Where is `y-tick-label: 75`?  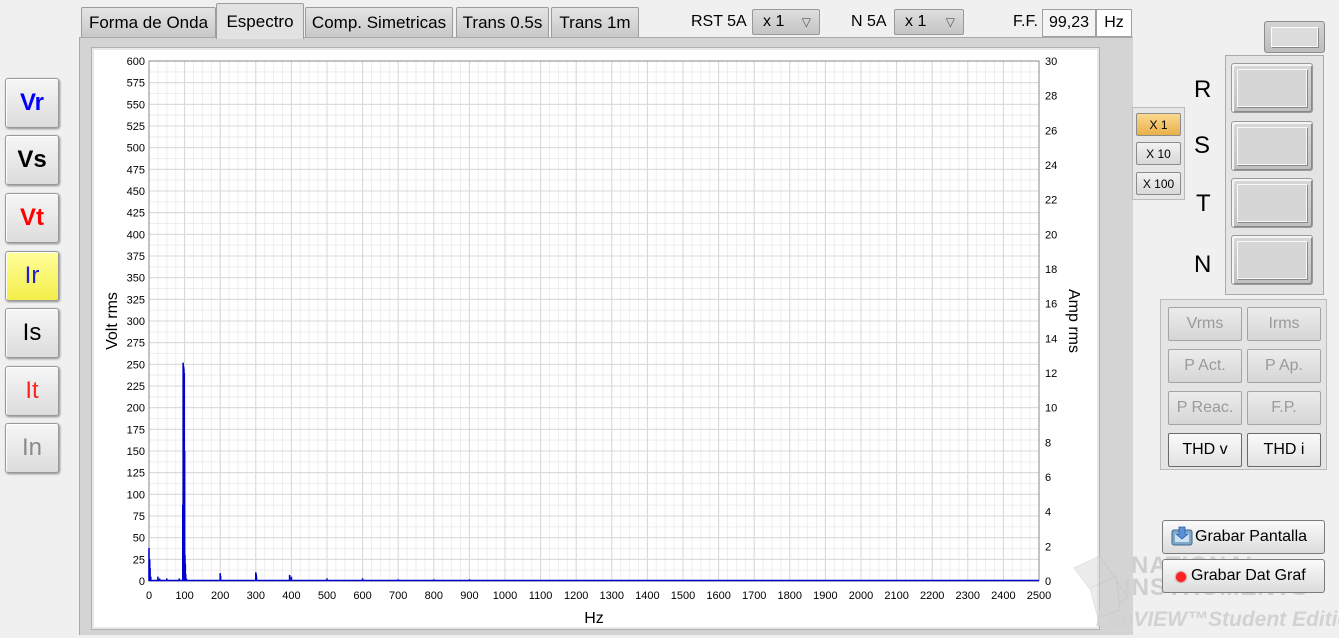 y-tick-label: 75 is located at coordinates (139, 517).